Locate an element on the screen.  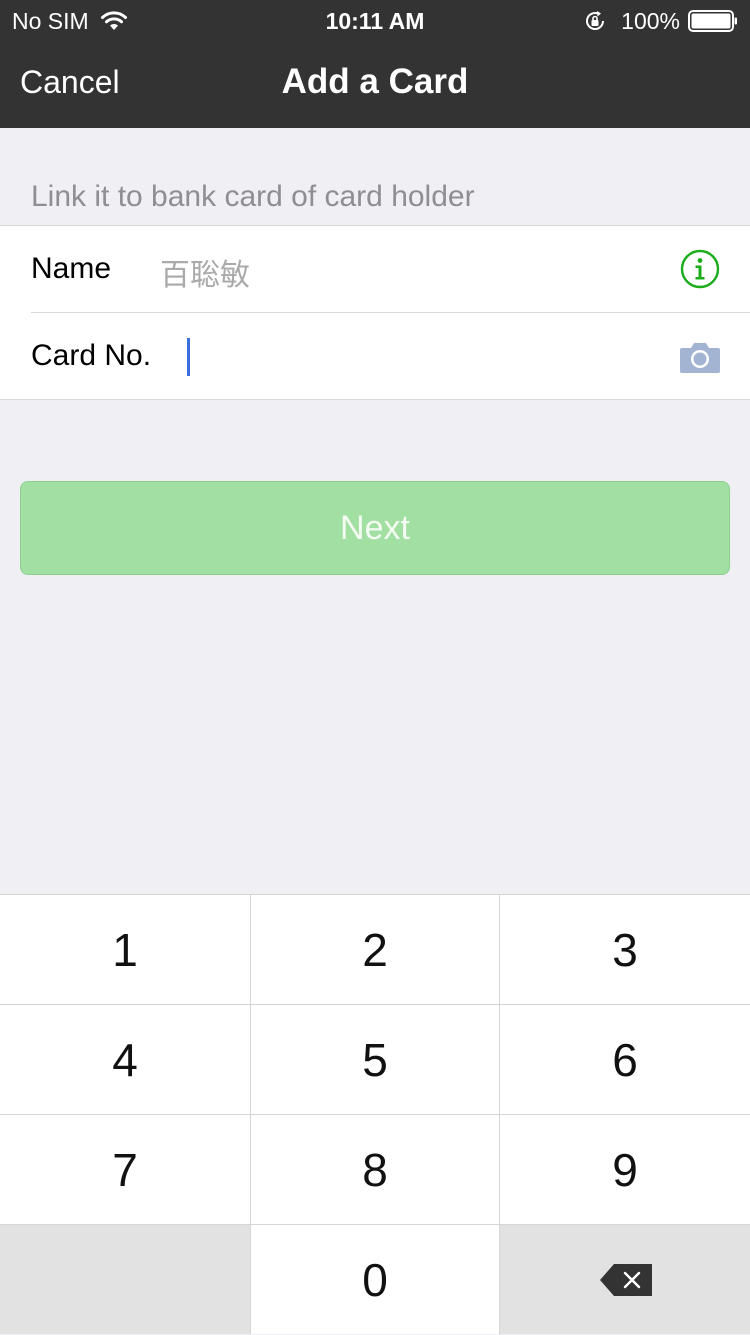
status-right: 100% is located at coordinates (660, 21).